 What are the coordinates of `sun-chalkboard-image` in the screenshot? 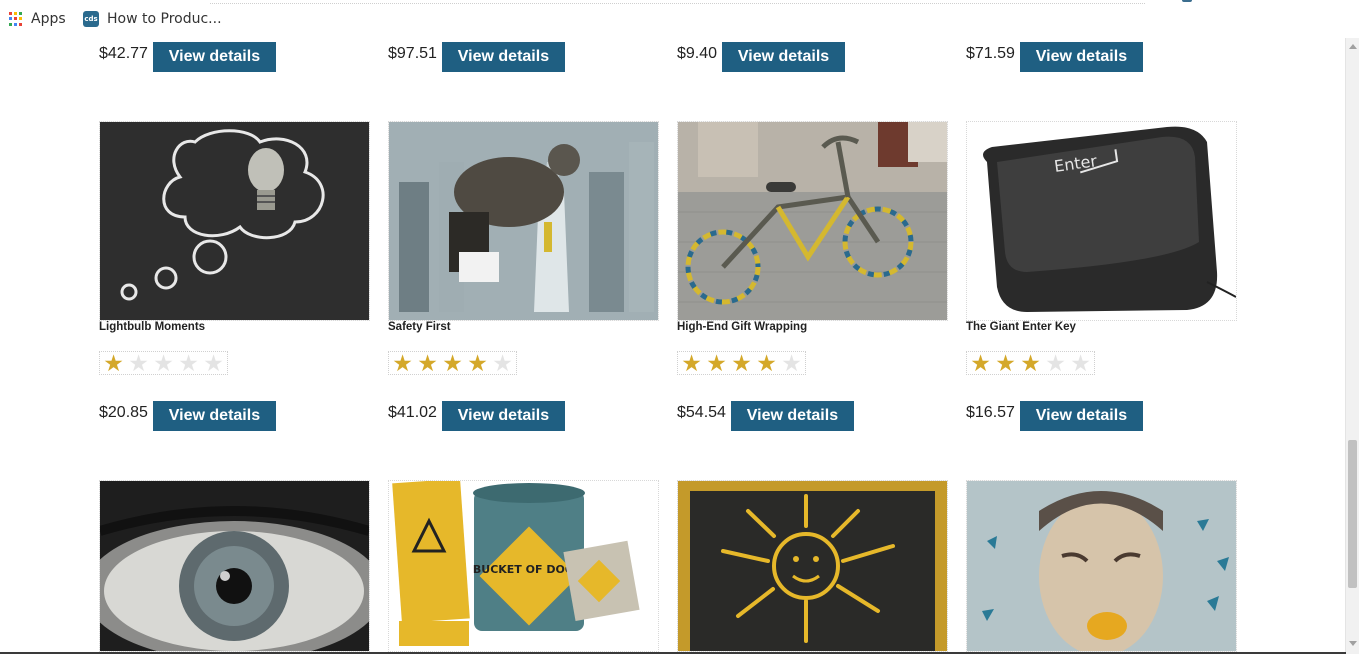 It's located at (812, 566).